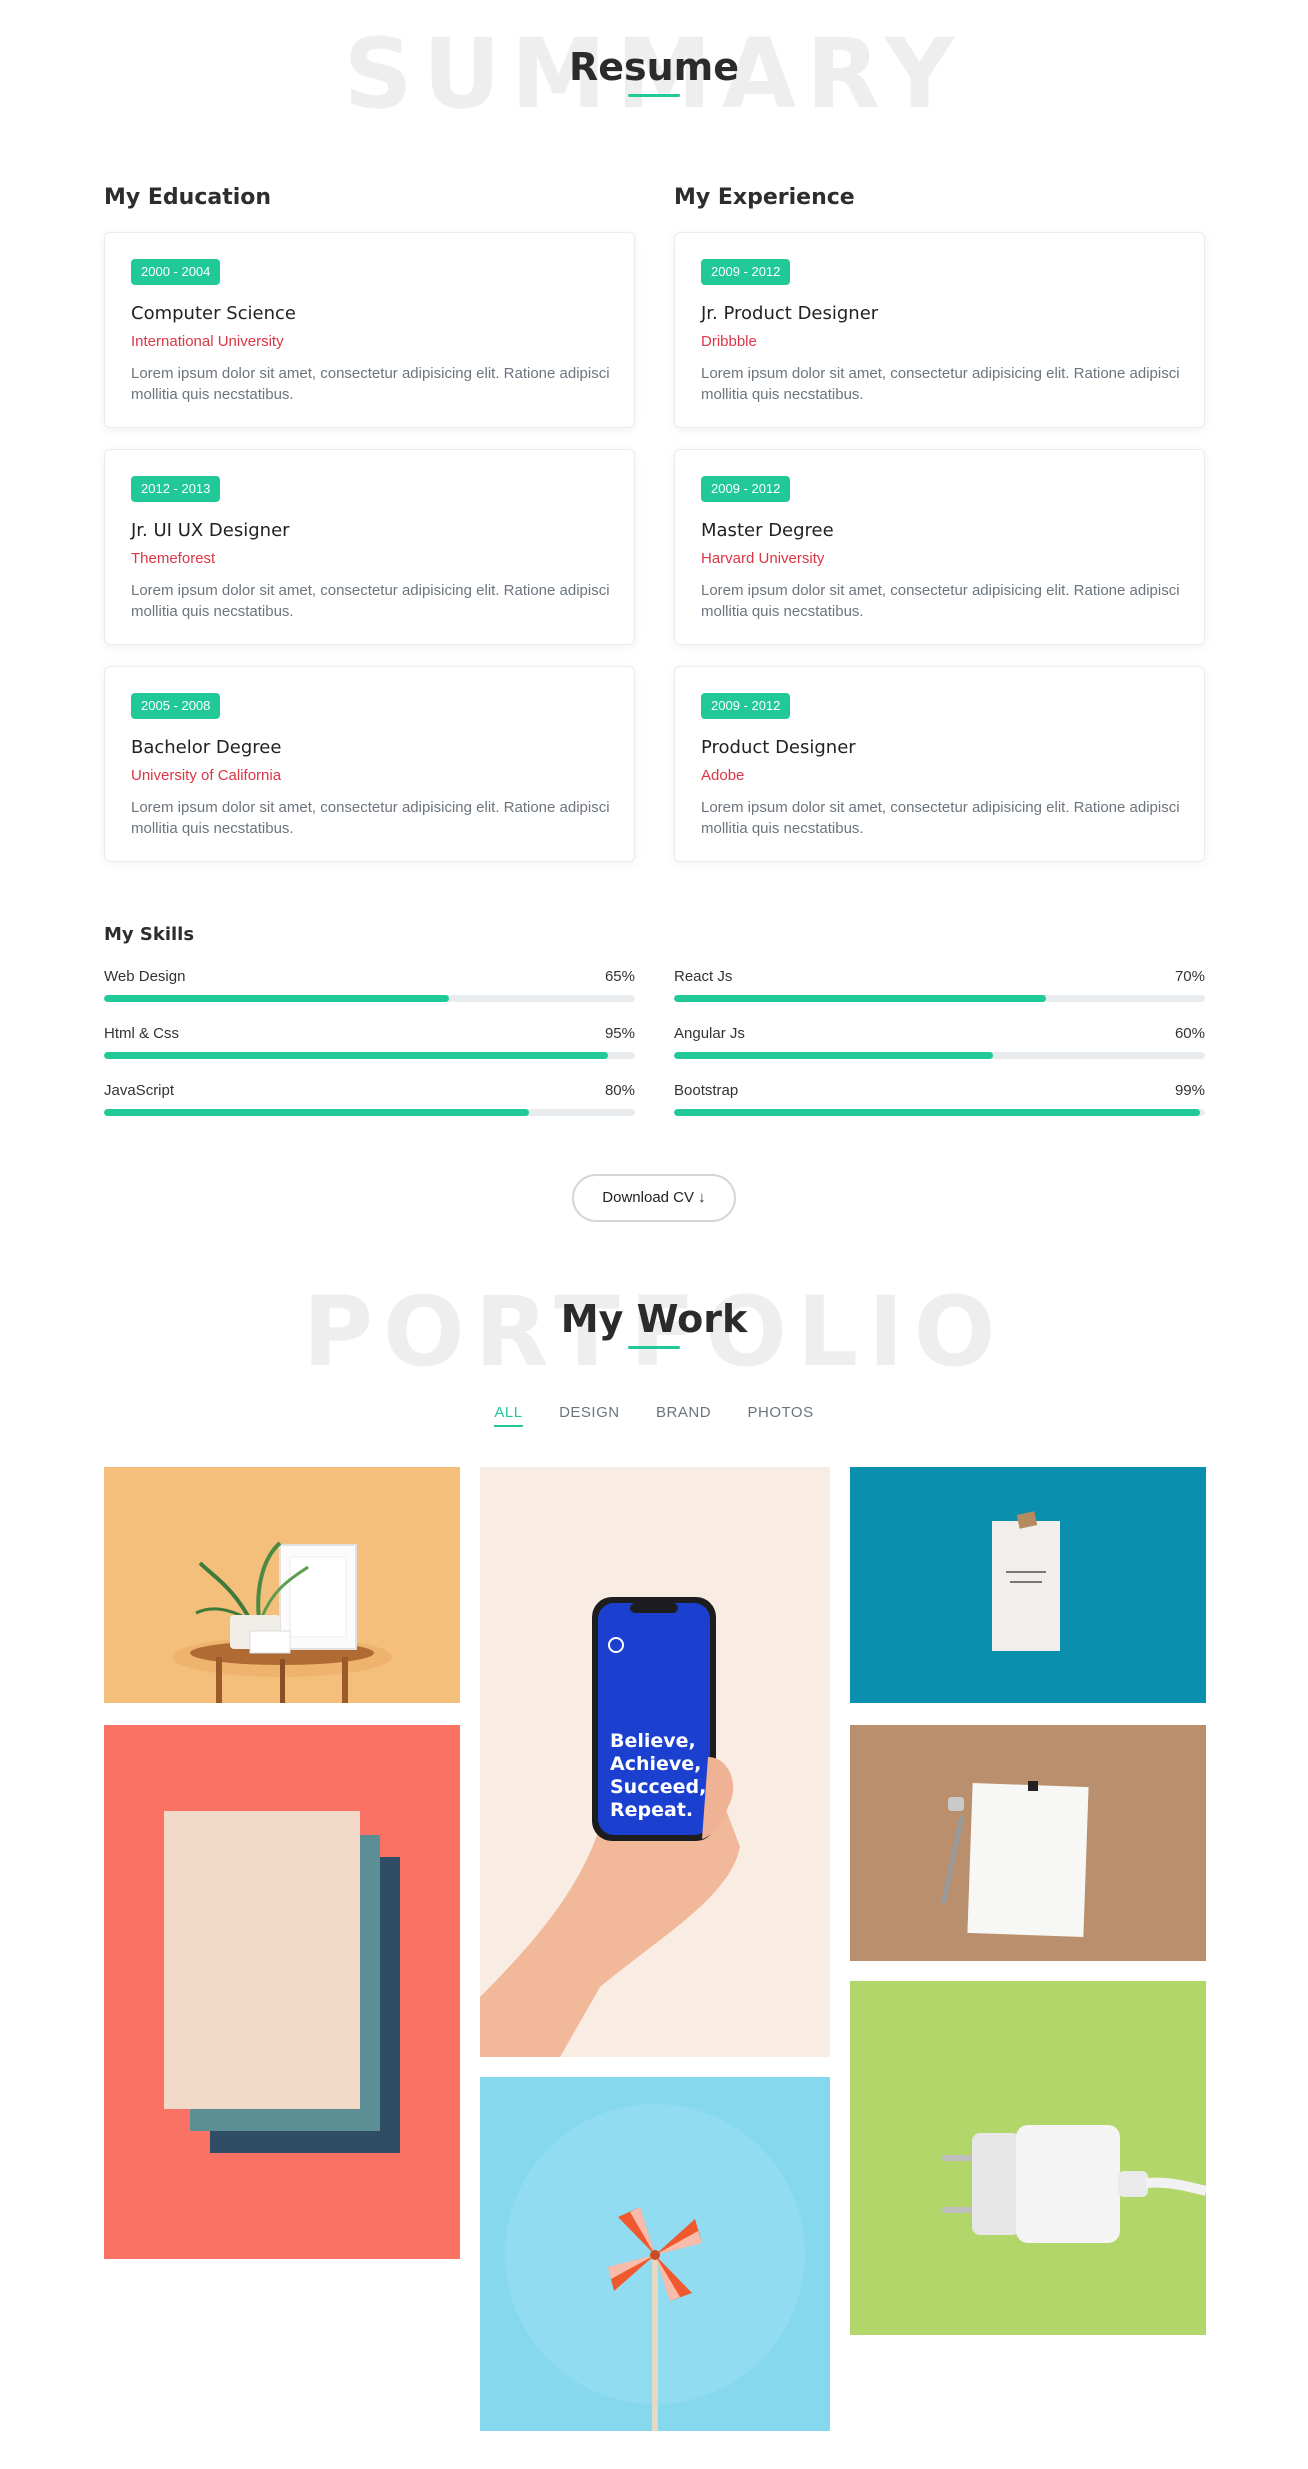 Image resolution: width=1308 pixels, height=2469 pixels. What do you see at coordinates (213, 313) in the screenshot?
I see `card-title: Computer Science` at bounding box center [213, 313].